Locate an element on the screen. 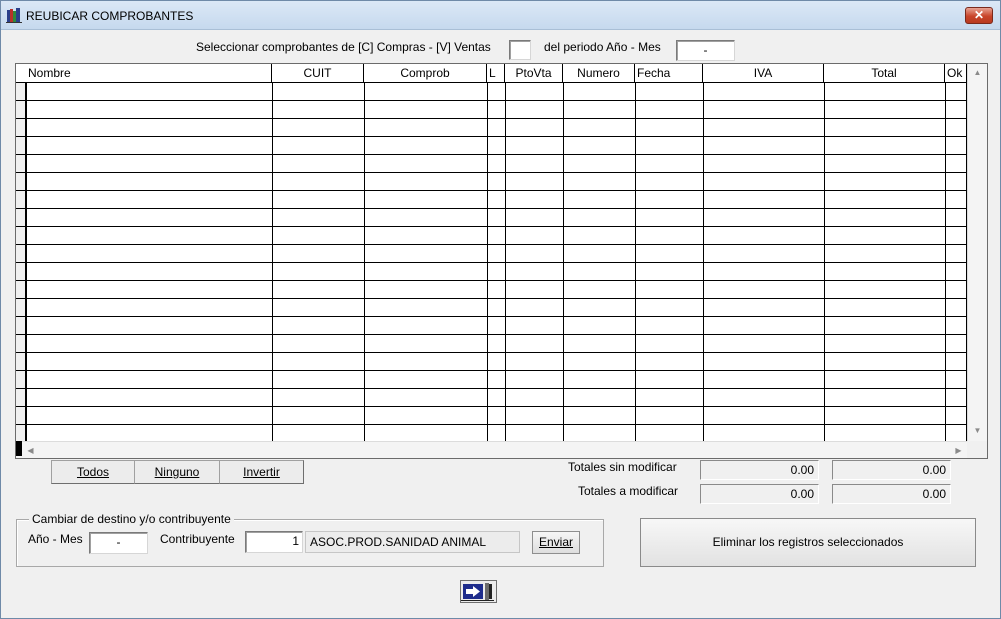  scroll-up-icon: ▲ is located at coordinates (977, 72).